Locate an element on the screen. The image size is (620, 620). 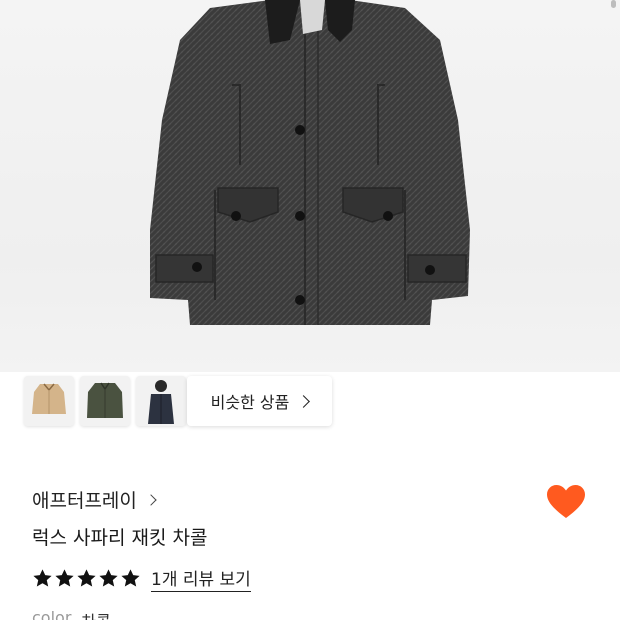
color-option: color 차콜 is located at coordinates (71, 614).